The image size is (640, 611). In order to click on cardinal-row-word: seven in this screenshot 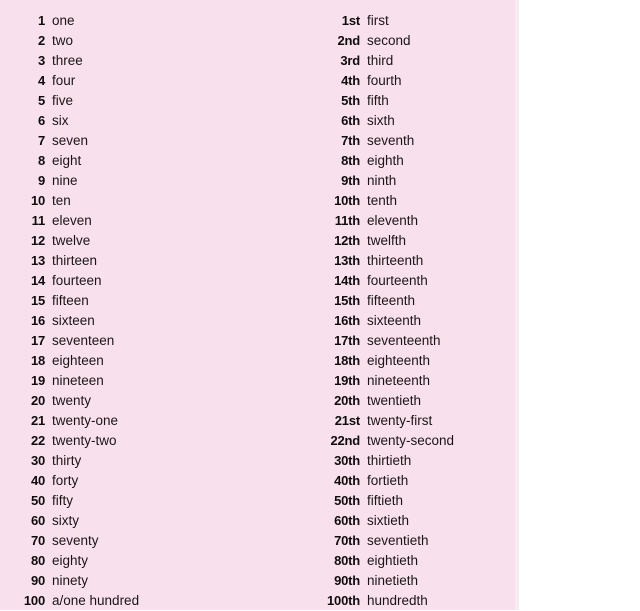, I will do `click(70, 140)`.